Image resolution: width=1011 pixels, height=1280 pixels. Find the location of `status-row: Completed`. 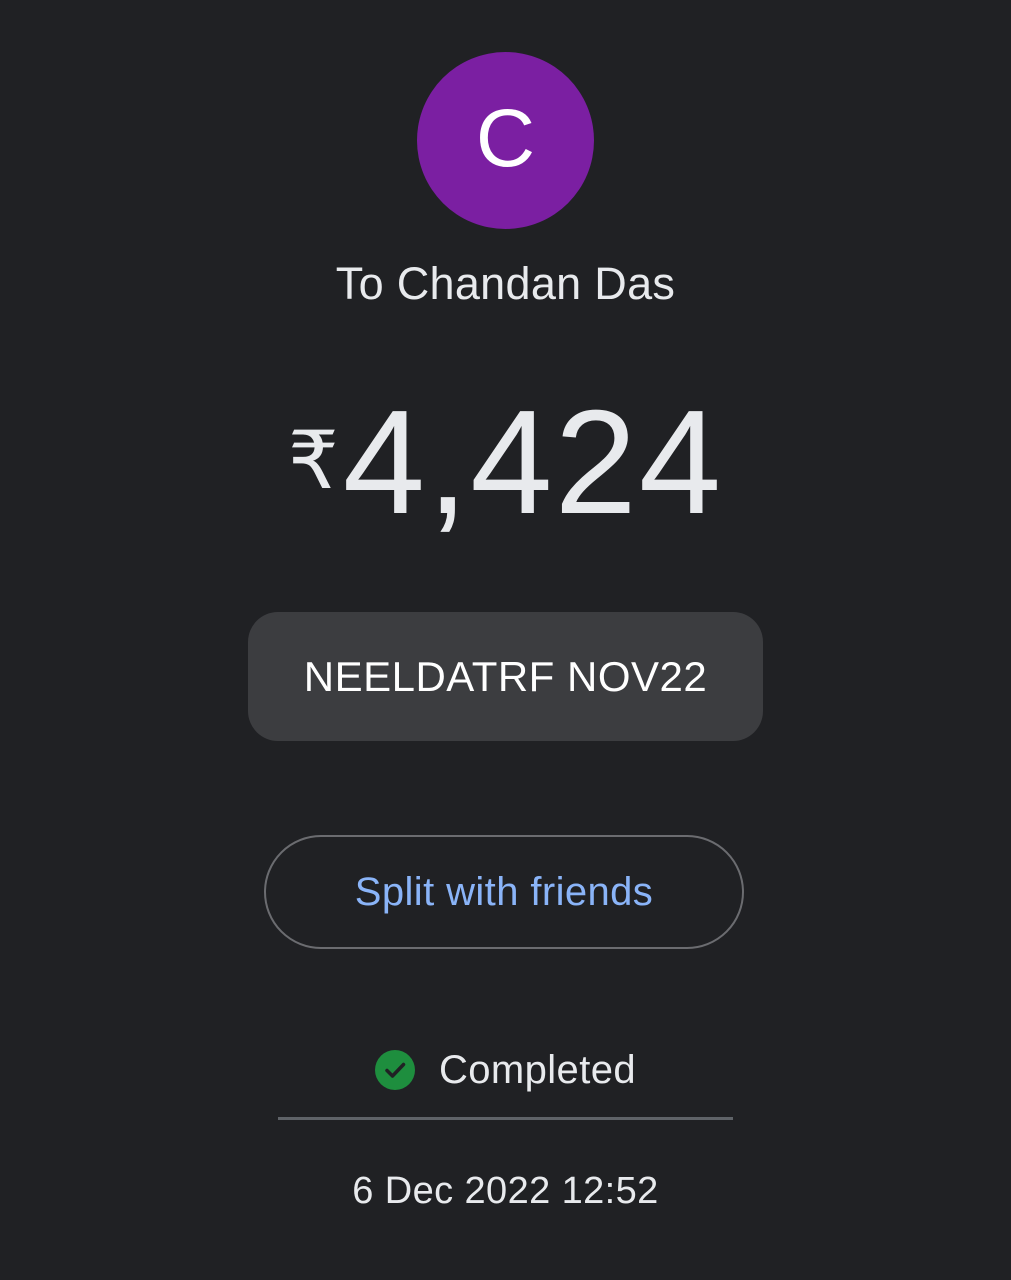

status-row: Completed is located at coordinates (505, 1070).